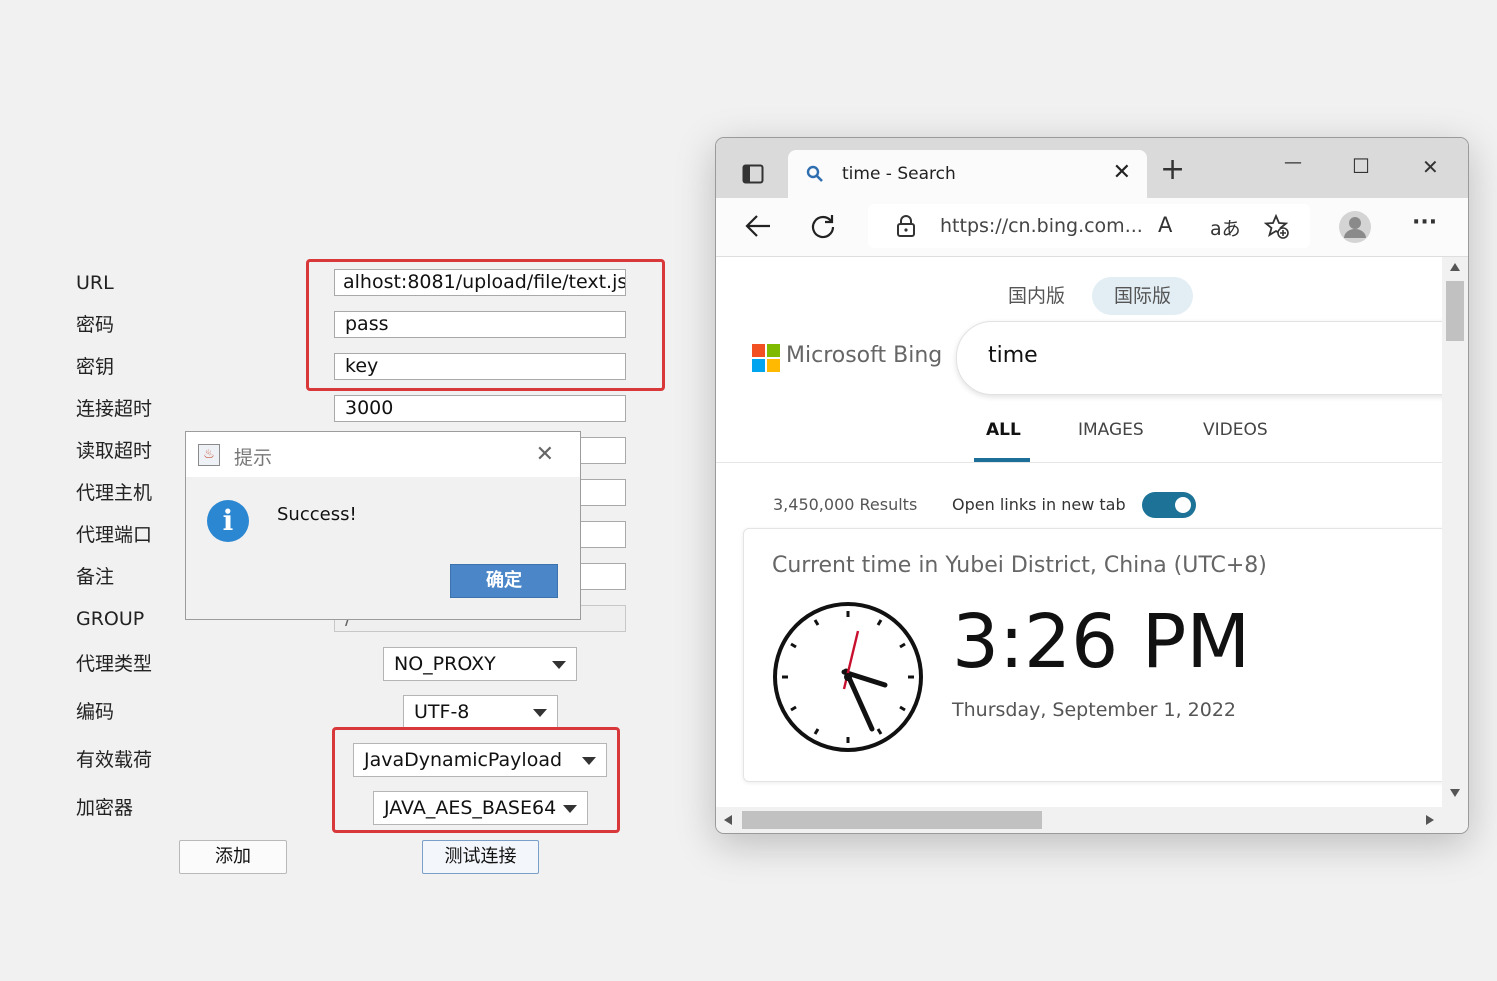 The height and width of the screenshot is (981, 1497). What do you see at coordinates (114, 451) in the screenshot?
I see `read-timeout-label: 读取超时` at bounding box center [114, 451].